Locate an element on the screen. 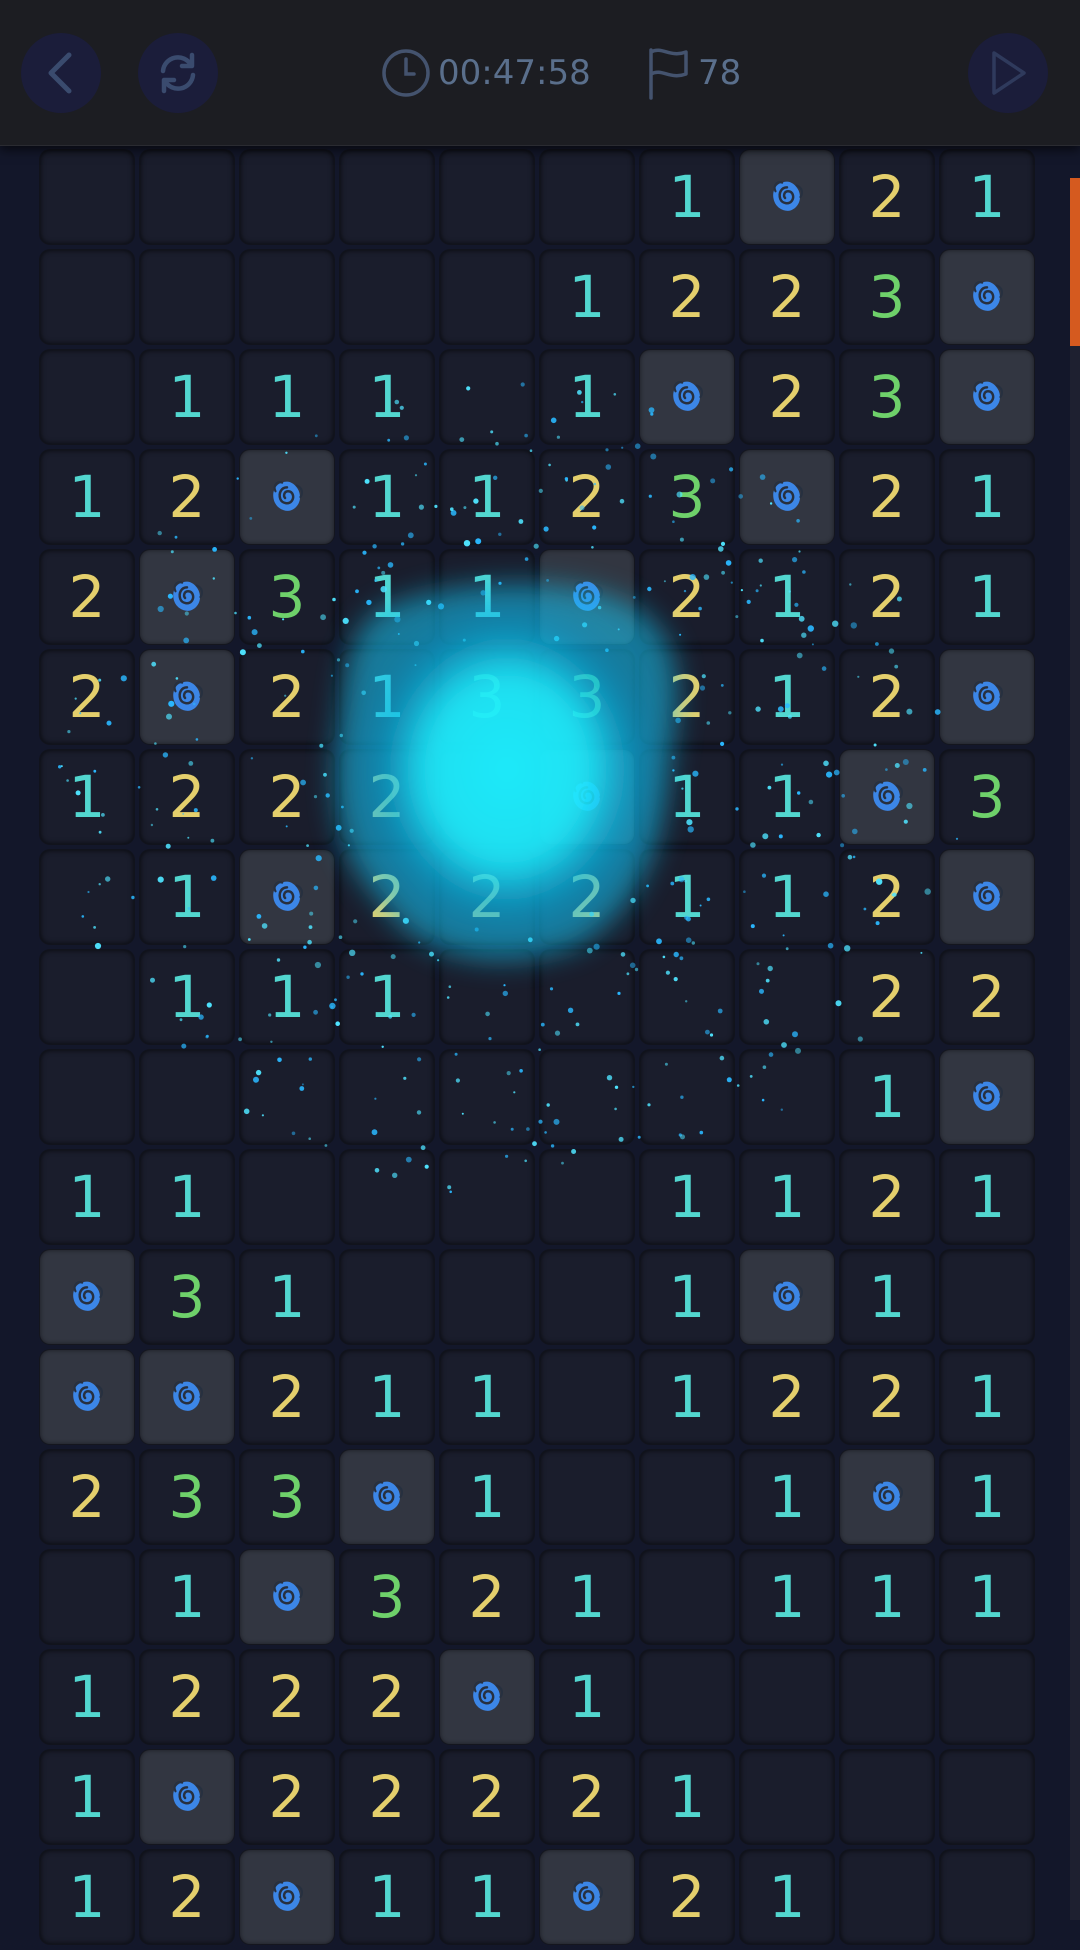 Image resolution: width=1080 pixels, height=1950 pixels. back-button is located at coordinates (61, 73).